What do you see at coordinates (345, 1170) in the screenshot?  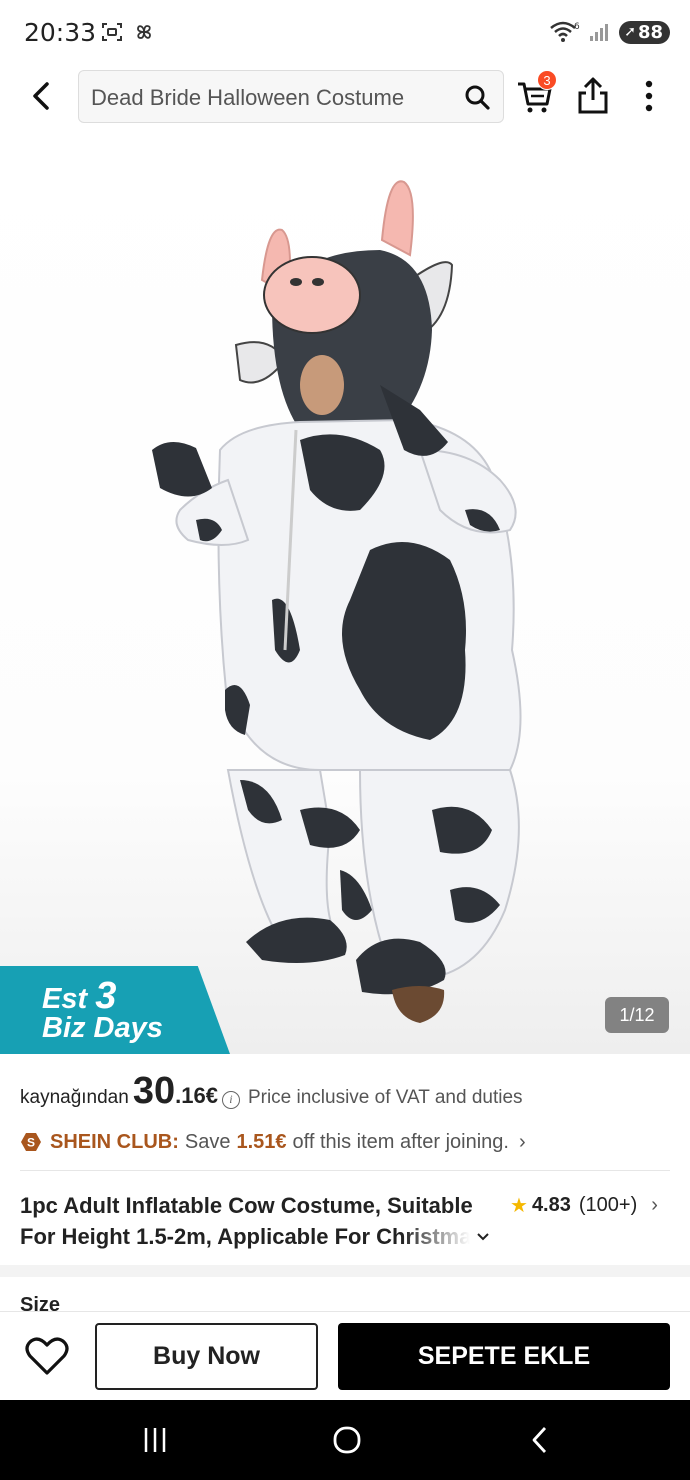 I see `divider` at bounding box center [345, 1170].